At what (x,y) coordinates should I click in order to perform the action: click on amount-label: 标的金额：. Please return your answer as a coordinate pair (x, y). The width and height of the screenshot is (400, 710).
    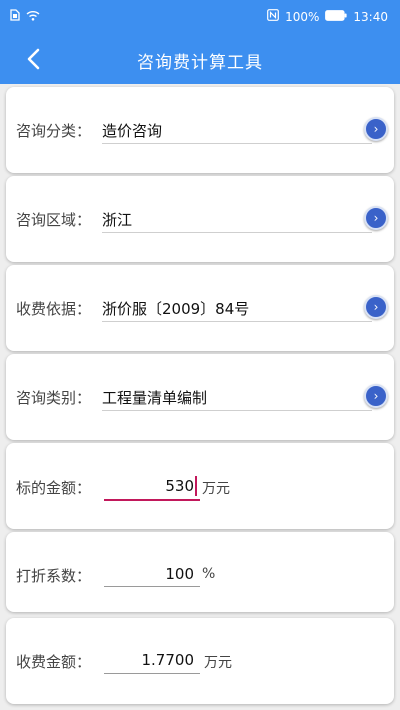
    Looking at the image, I should click on (54, 488).